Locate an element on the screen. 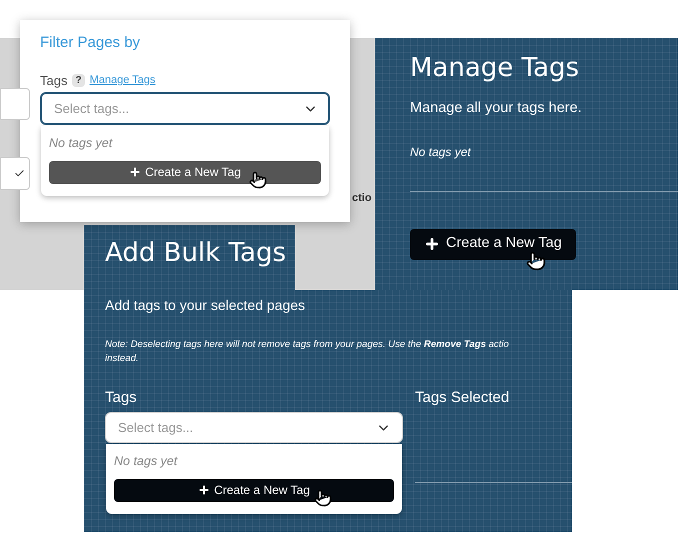  panel-title: Manage Tags is located at coordinates (495, 68).